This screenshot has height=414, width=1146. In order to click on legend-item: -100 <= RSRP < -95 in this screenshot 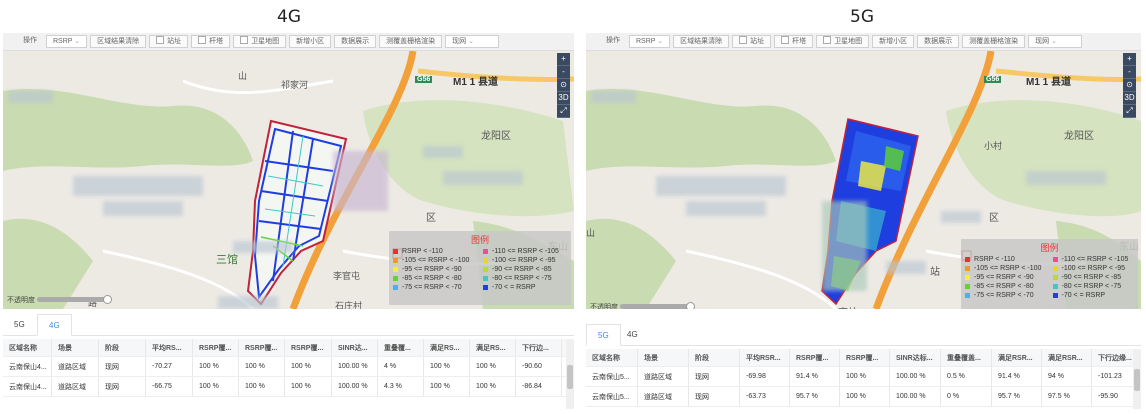, I will do `click(525, 260)`.